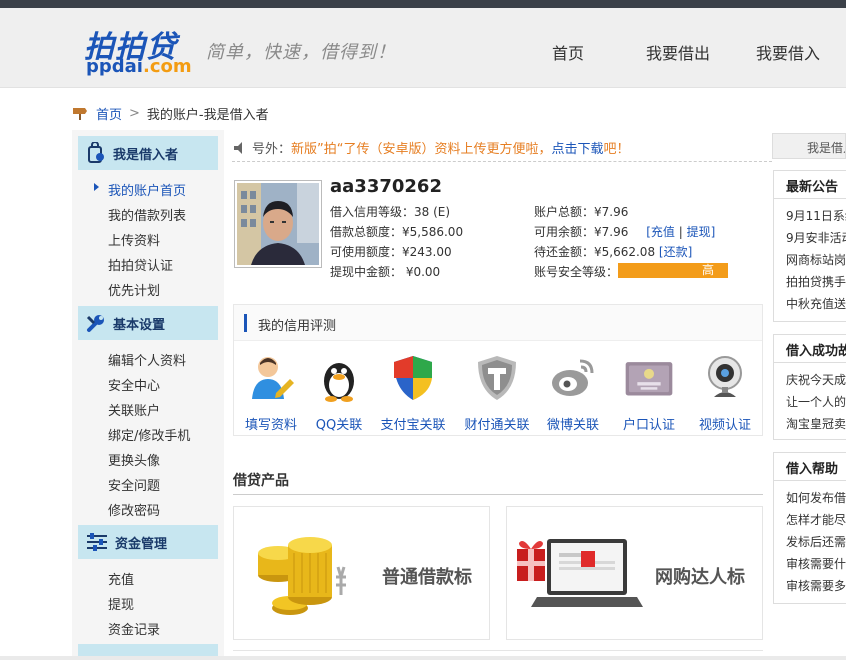  Describe the element at coordinates (148, 153) in the screenshot. I see `sidebar-section-borrower: 我是借入者` at that location.